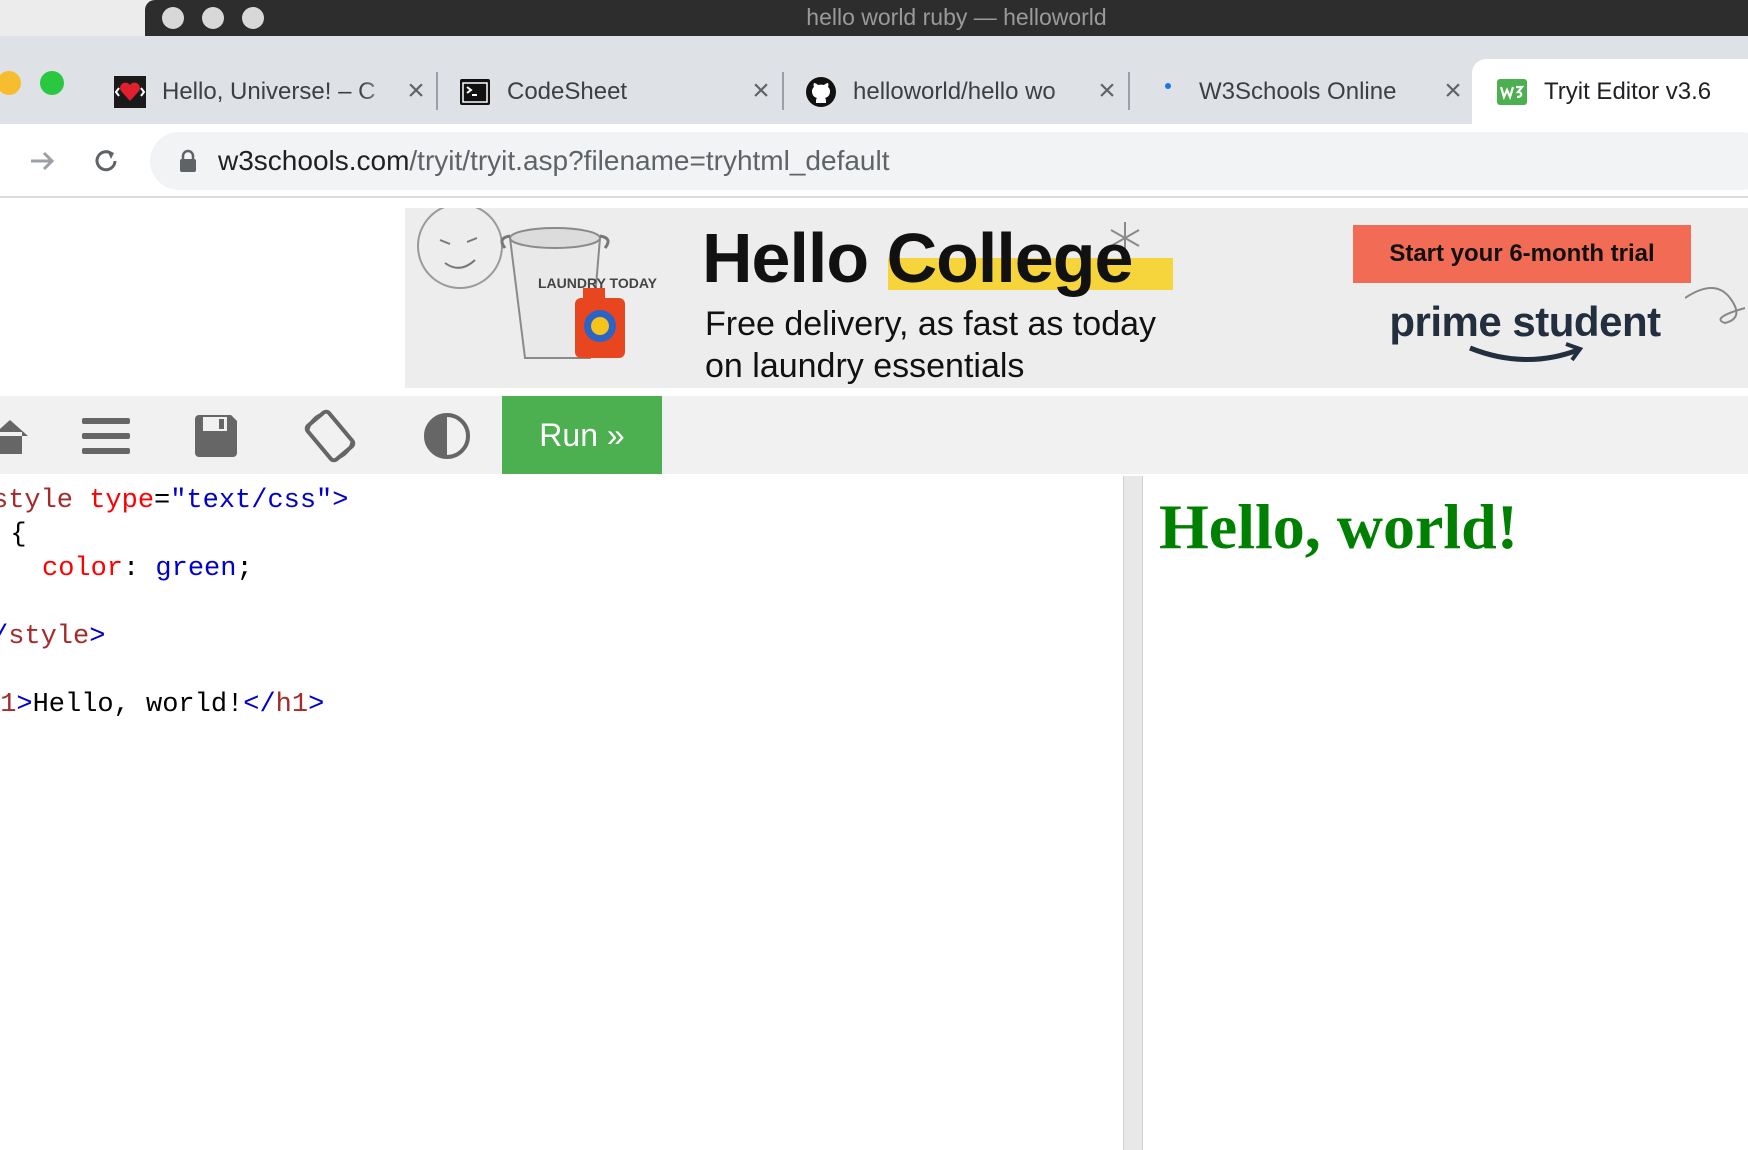  What do you see at coordinates (83, 569) in the screenshot?
I see `code-token: color` at bounding box center [83, 569].